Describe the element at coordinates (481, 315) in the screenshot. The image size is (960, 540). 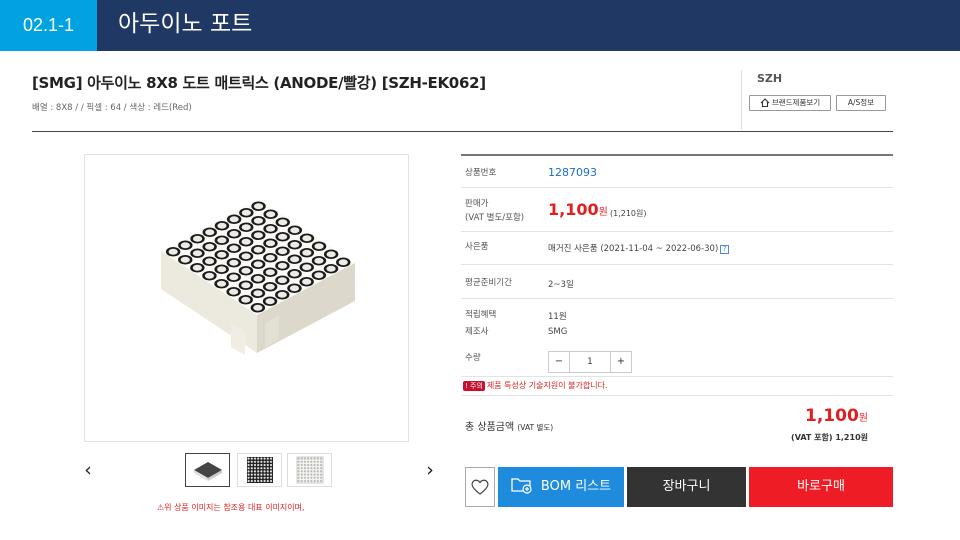
I see `points-label: 적립혜택` at that location.